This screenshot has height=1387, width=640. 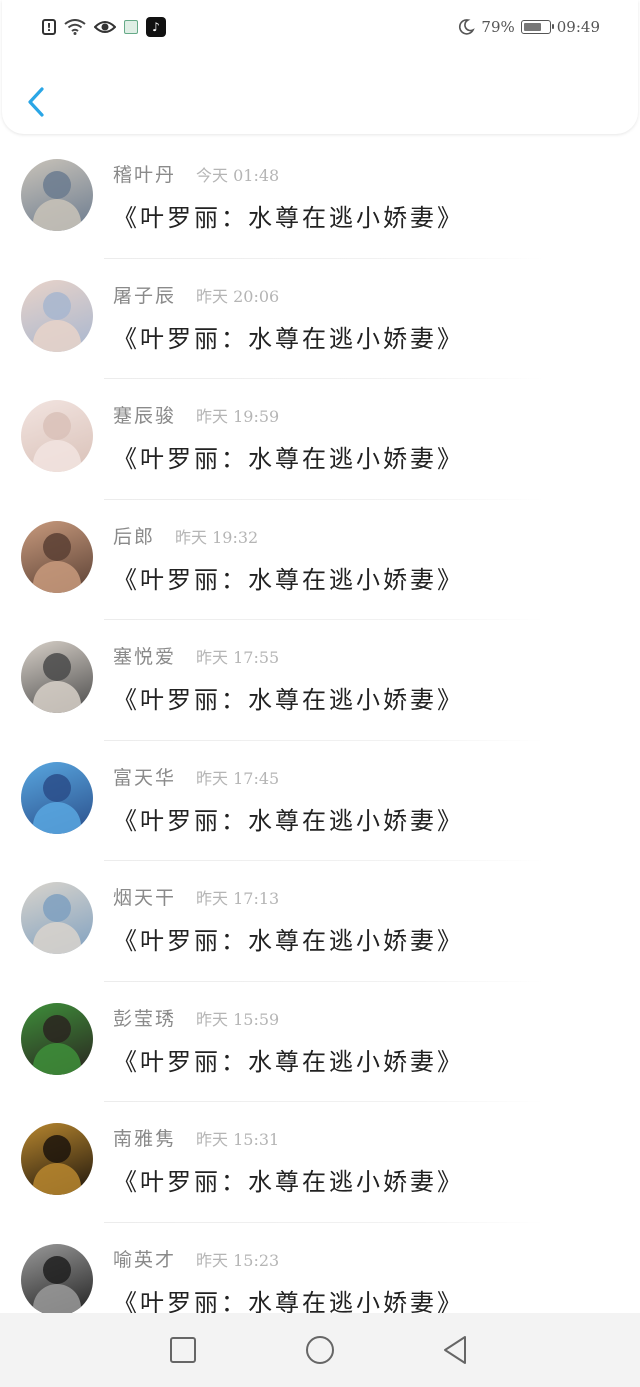 I want to click on wifi-icon, so click(x=75, y=27).